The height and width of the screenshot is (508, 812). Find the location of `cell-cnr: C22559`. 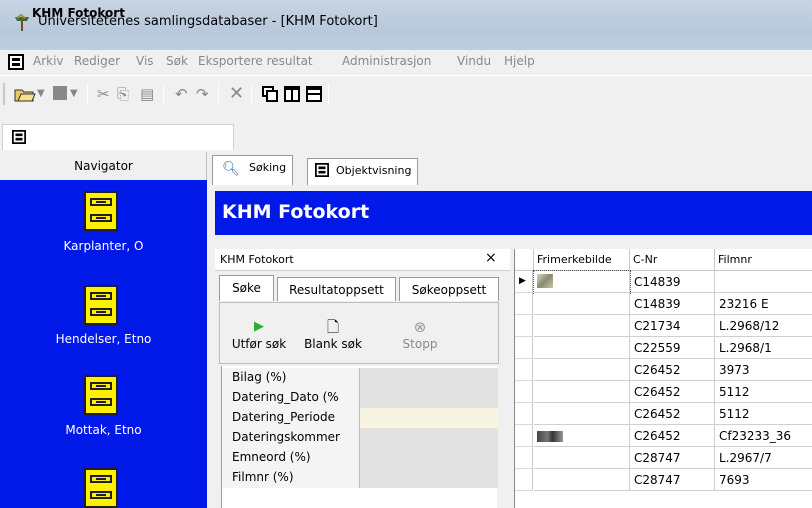

cell-cnr: C22559 is located at coordinates (672, 348).